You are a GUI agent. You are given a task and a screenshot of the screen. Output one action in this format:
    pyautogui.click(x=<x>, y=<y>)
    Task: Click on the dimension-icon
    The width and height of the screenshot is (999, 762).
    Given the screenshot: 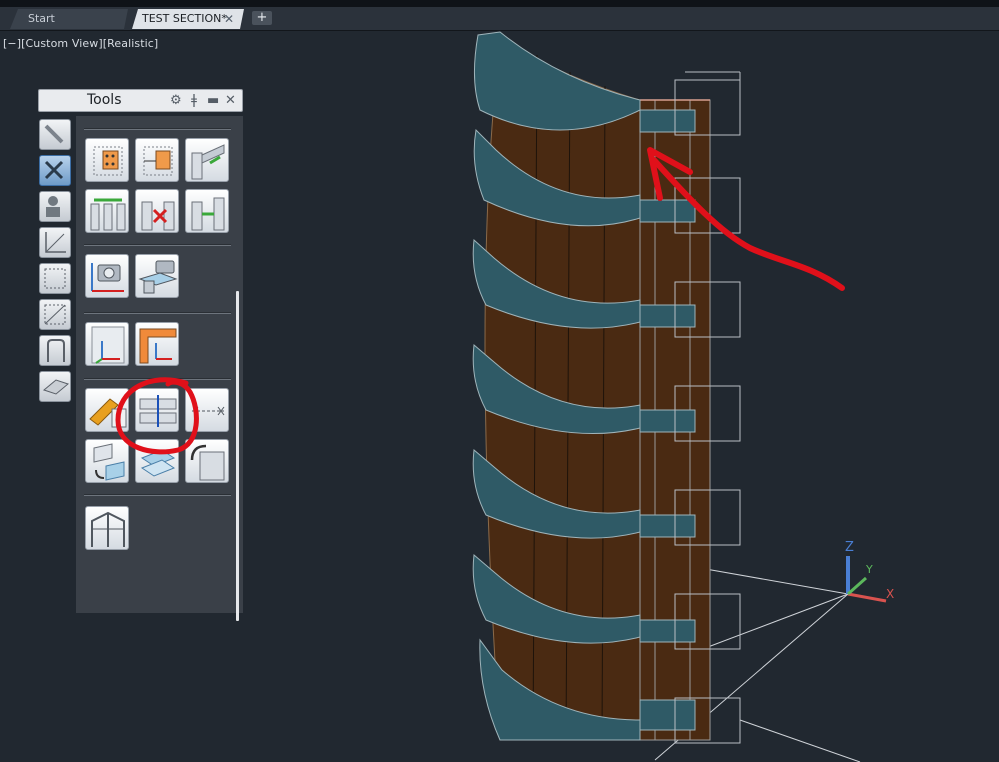 What is the action you would take?
    pyautogui.click(x=208, y=411)
    